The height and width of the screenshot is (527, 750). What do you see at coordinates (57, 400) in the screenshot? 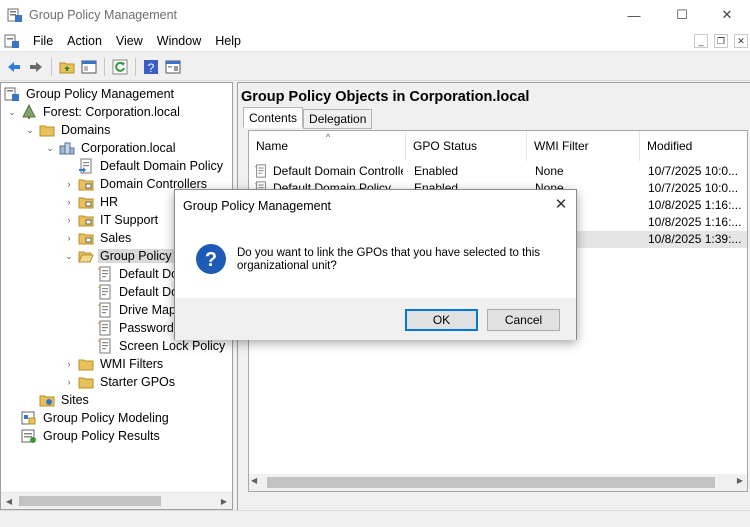
I see `tree-item: Sites` at bounding box center [57, 400].